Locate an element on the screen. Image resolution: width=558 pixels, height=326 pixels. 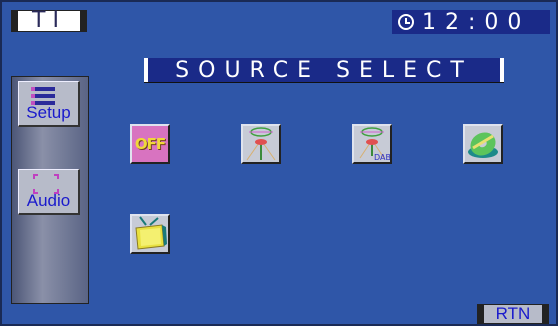
return-button: RTN is located at coordinates (513, 314).